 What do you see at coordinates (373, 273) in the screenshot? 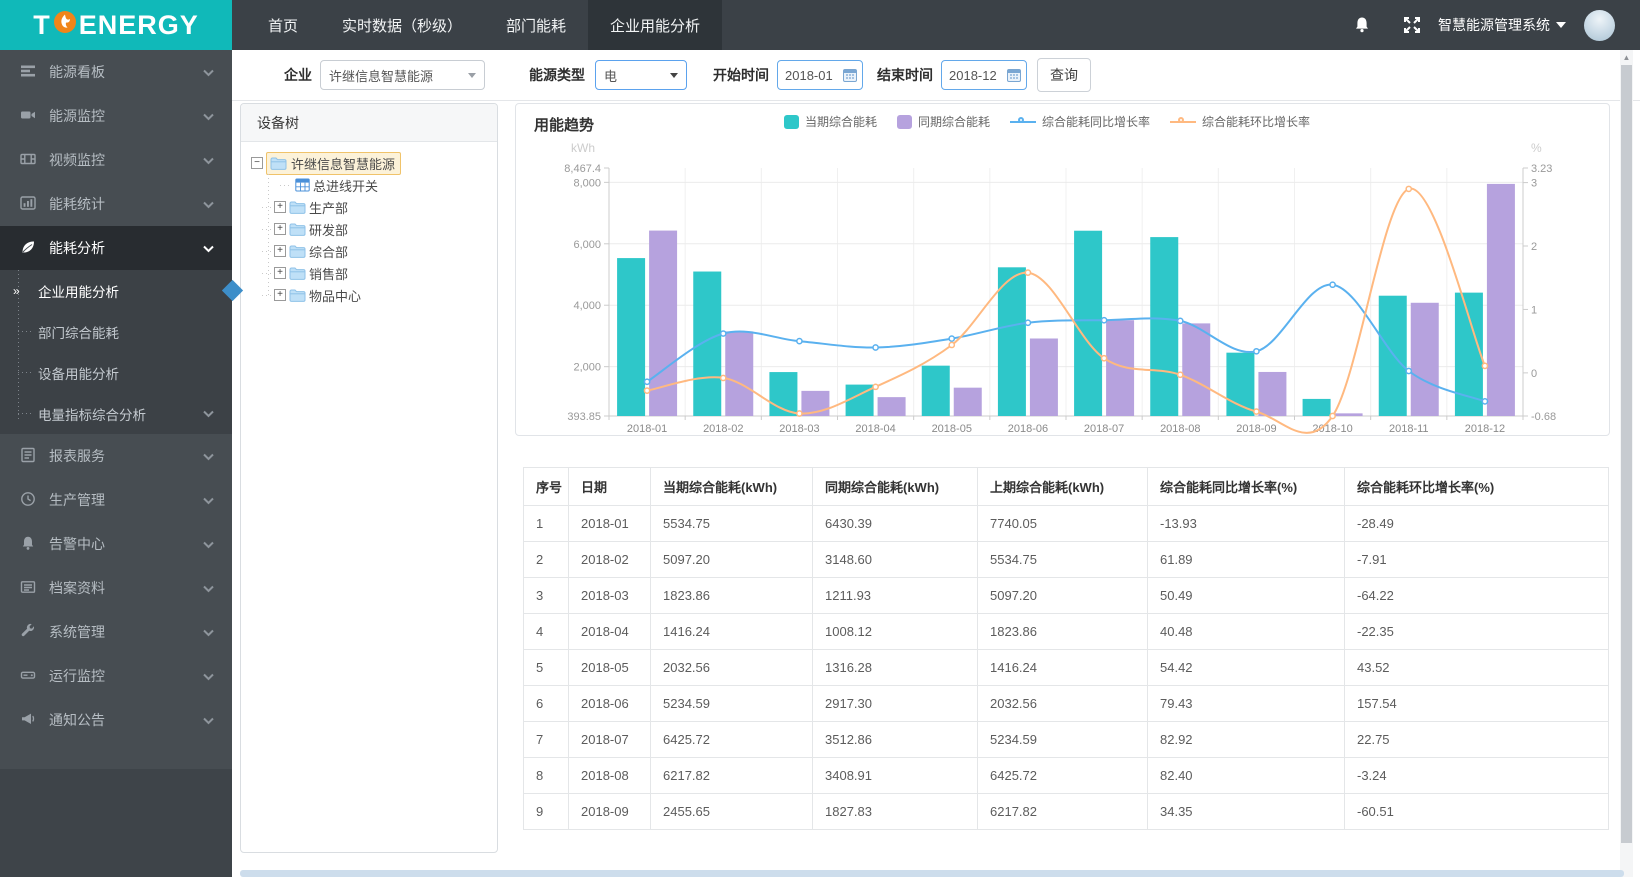
I see `tree-node-5: + 销售部` at bounding box center [373, 273].